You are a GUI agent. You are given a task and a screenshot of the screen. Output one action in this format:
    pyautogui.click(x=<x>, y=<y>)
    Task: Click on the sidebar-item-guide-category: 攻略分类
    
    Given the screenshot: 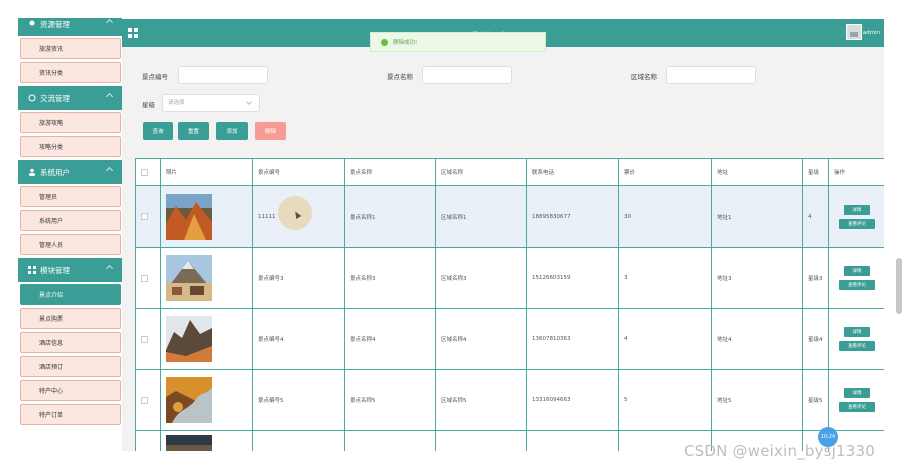 What is the action you would take?
    pyautogui.click(x=70, y=146)
    